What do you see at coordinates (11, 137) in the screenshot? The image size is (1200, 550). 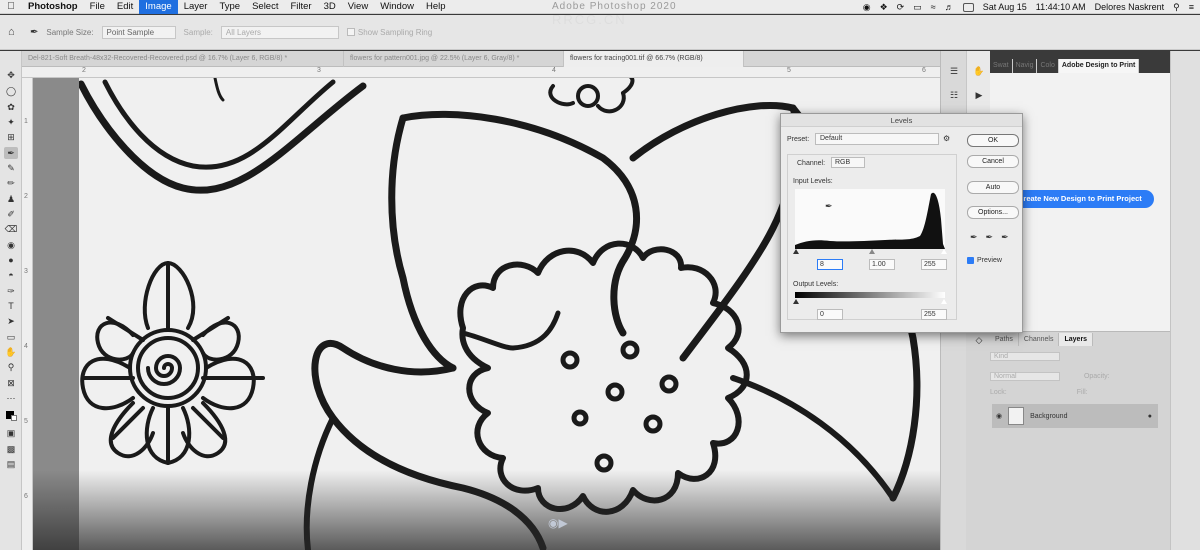 I see `crop-tool-icon: ⊞` at bounding box center [11, 137].